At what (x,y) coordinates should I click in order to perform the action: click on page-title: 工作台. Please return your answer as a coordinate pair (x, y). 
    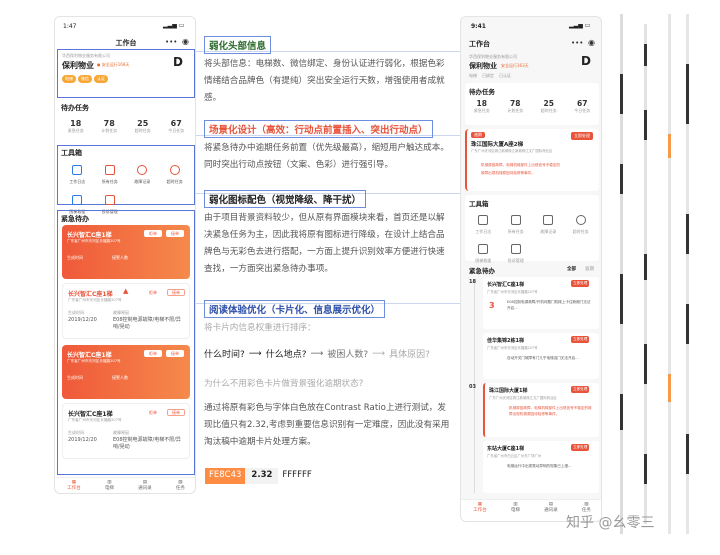
    Looking at the image, I should click on (479, 44).